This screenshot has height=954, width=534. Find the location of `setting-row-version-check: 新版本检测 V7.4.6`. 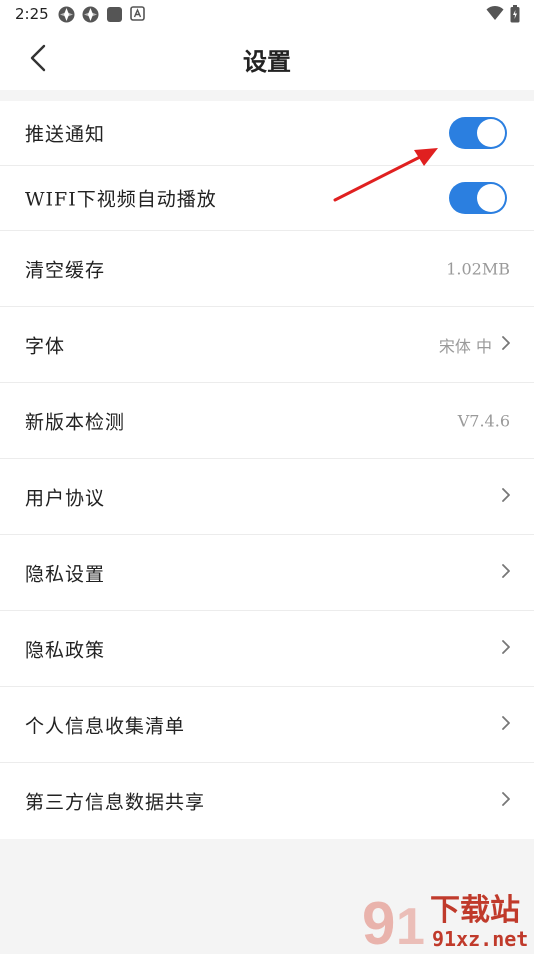

setting-row-version-check: 新版本检测 V7.4.6 is located at coordinates (267, 421).